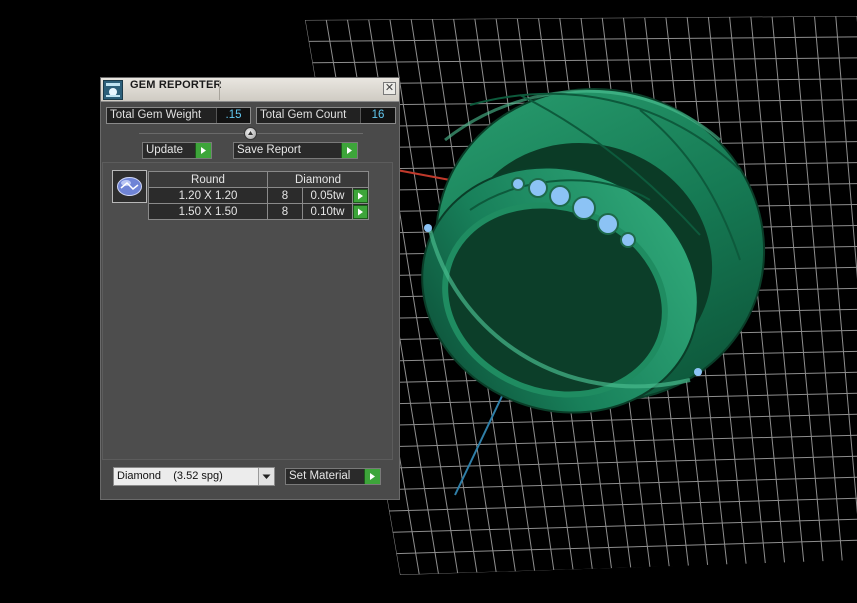 Image resolution: width=857 pixels, height=603 pixels. Describe the element at coordinates (176, 85) in the screenshot. I see `panel-title: GEM REPORTER` at that location.